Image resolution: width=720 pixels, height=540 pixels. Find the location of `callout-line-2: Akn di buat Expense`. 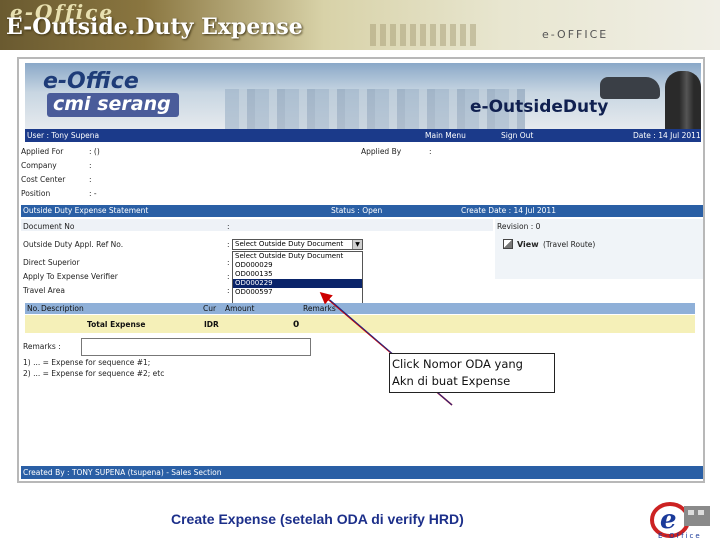

callout-line-2: Akn di buat Expense is located at coordinates (451, 381).